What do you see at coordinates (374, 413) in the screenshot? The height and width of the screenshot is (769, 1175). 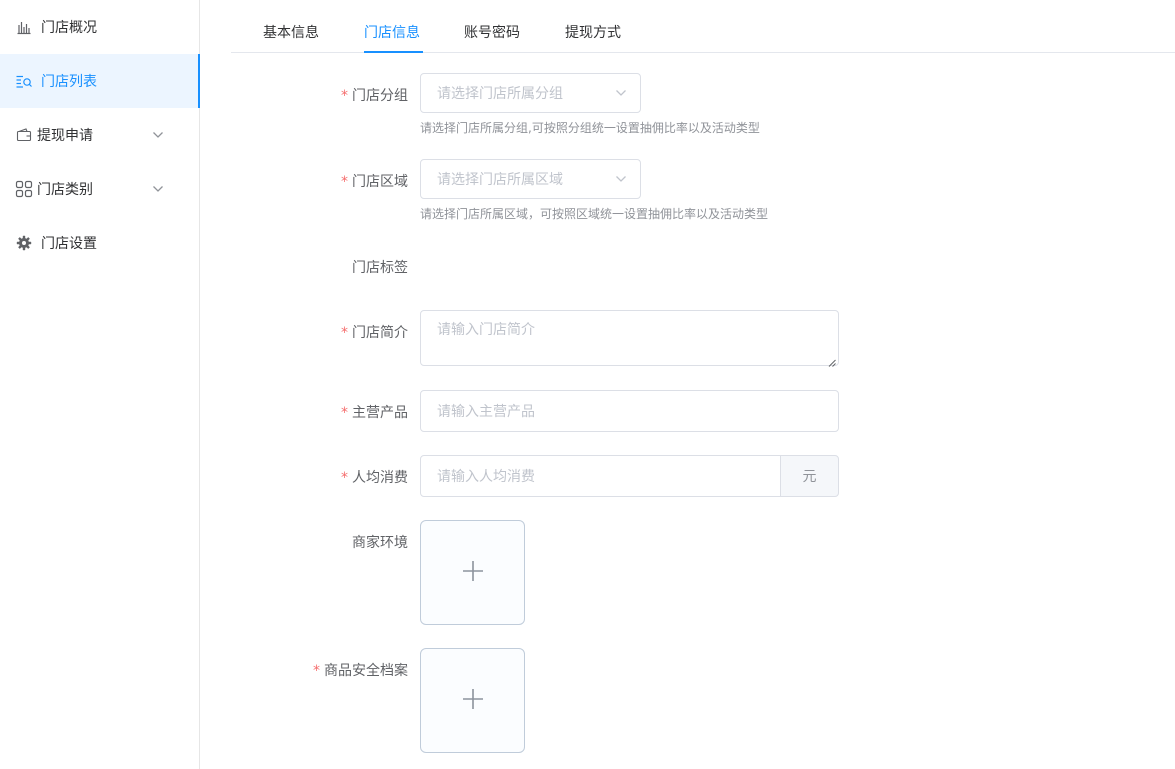 I see `main-products-label: * 主营产品` at bounding box center [374, 413].